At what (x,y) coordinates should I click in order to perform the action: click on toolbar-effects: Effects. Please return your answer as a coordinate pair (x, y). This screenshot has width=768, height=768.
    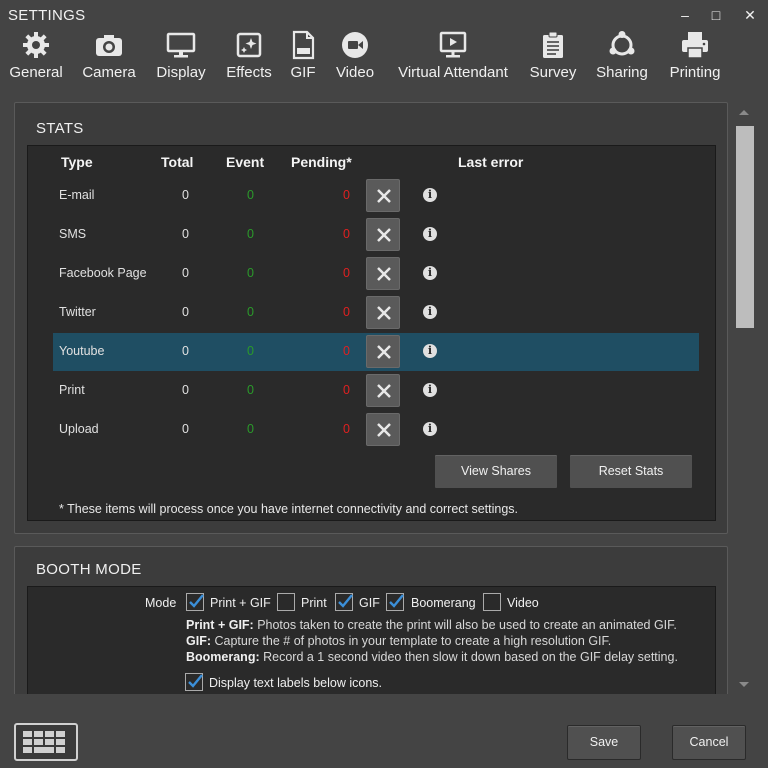
    Looking at the image, I should click on (249, 58).